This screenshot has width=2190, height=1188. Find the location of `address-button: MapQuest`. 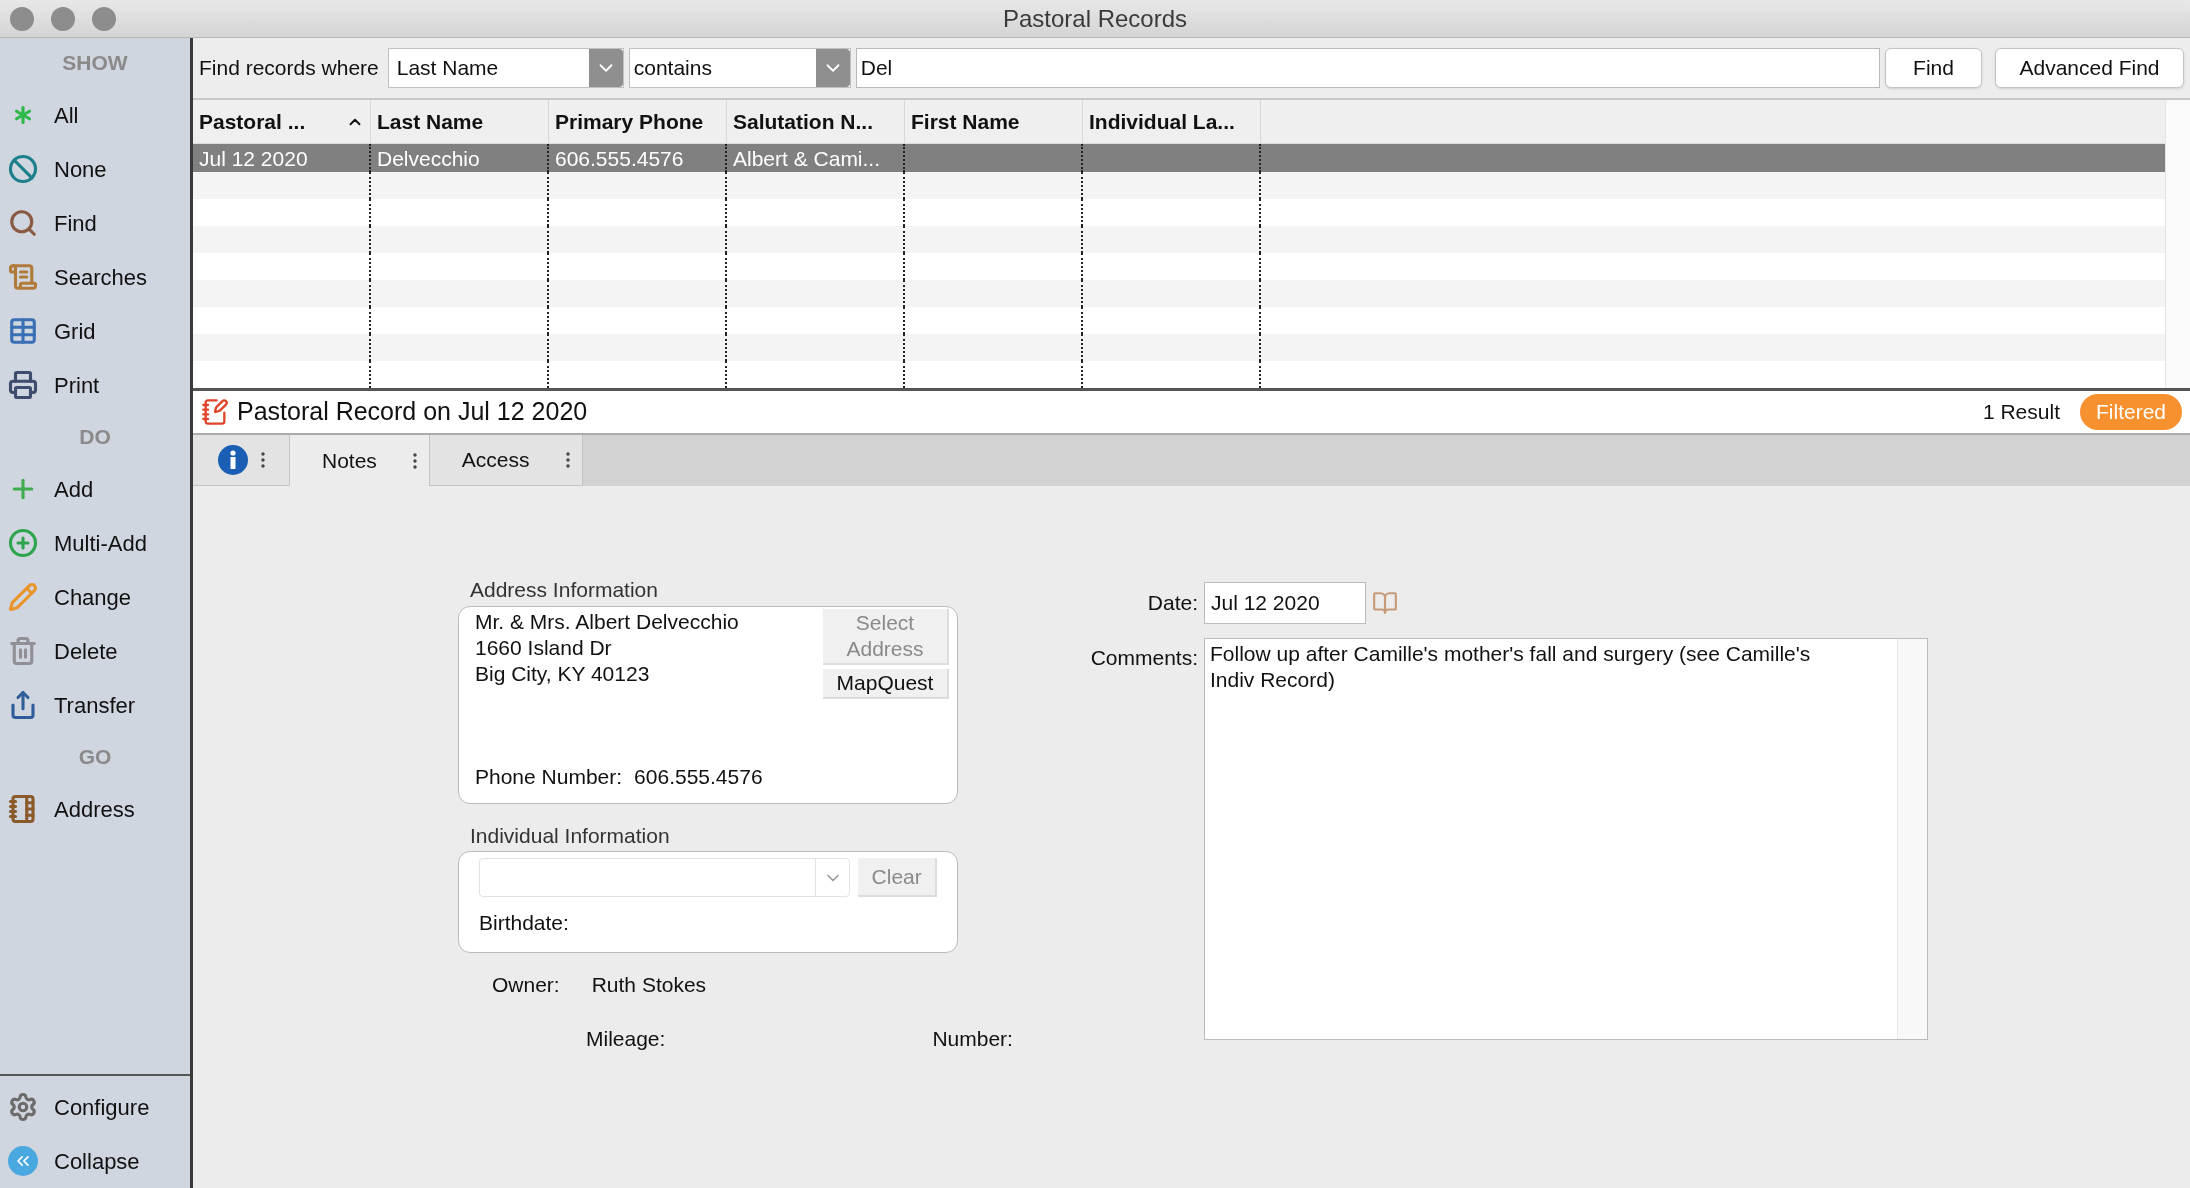

address-button: MapQuest is located at coordinates (886, 683).